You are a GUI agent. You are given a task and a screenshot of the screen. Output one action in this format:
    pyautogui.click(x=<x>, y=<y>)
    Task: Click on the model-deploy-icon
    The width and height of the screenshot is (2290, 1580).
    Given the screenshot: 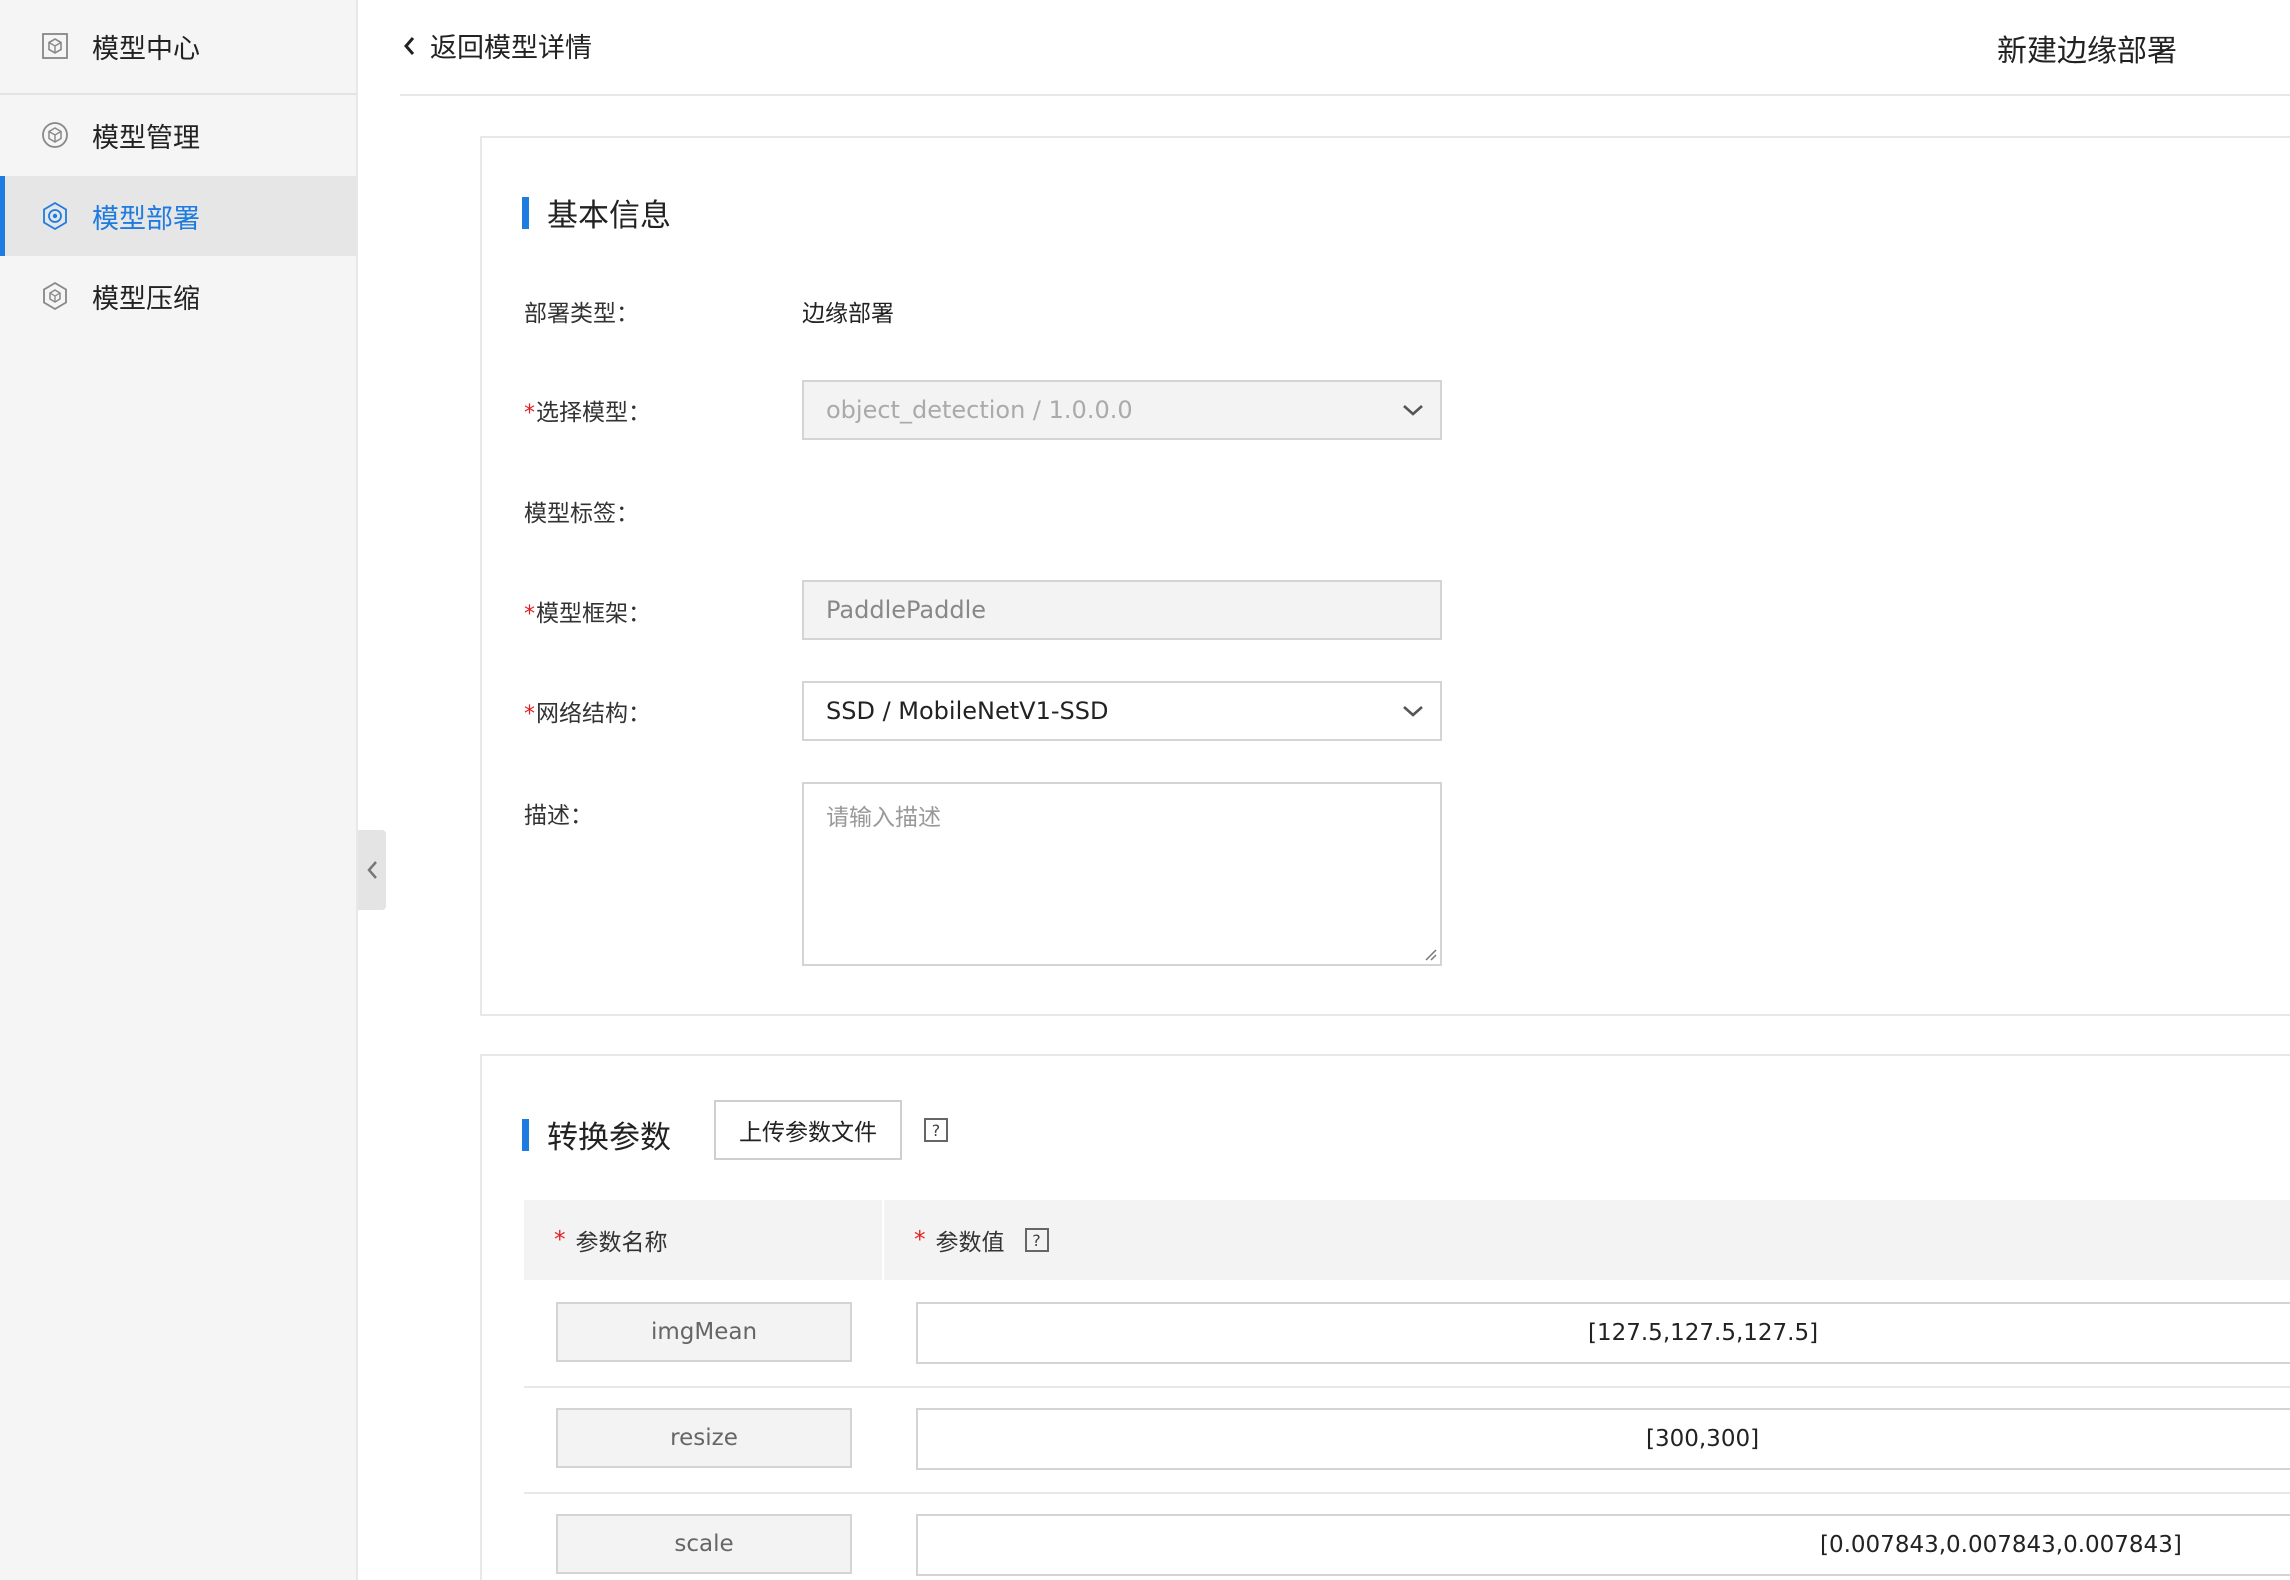 What is the action you would take?
    pyautogui.click(x=55, y=216)
    